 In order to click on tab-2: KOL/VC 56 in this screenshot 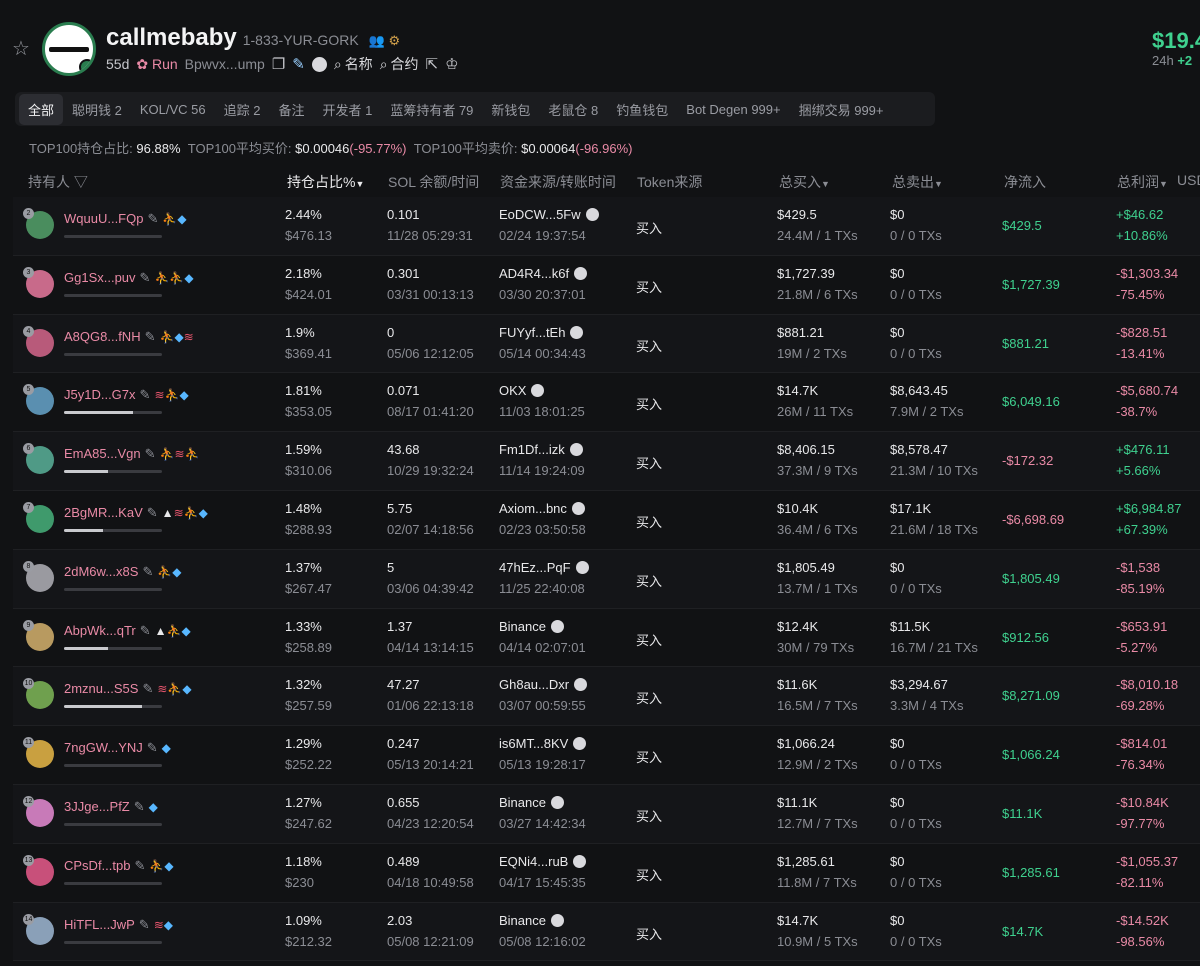, I will do `click(173, 109)`.